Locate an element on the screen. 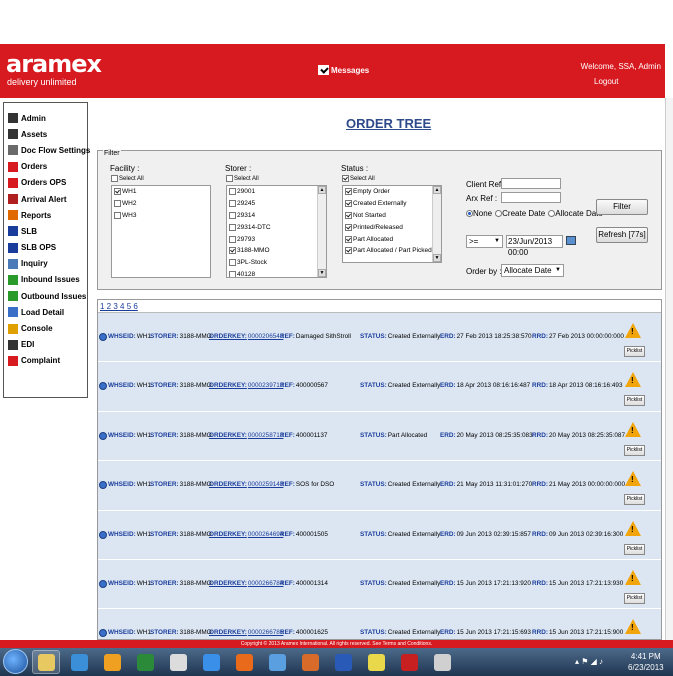  storer-select-all-checkbox is located at coordinates (229, 178).